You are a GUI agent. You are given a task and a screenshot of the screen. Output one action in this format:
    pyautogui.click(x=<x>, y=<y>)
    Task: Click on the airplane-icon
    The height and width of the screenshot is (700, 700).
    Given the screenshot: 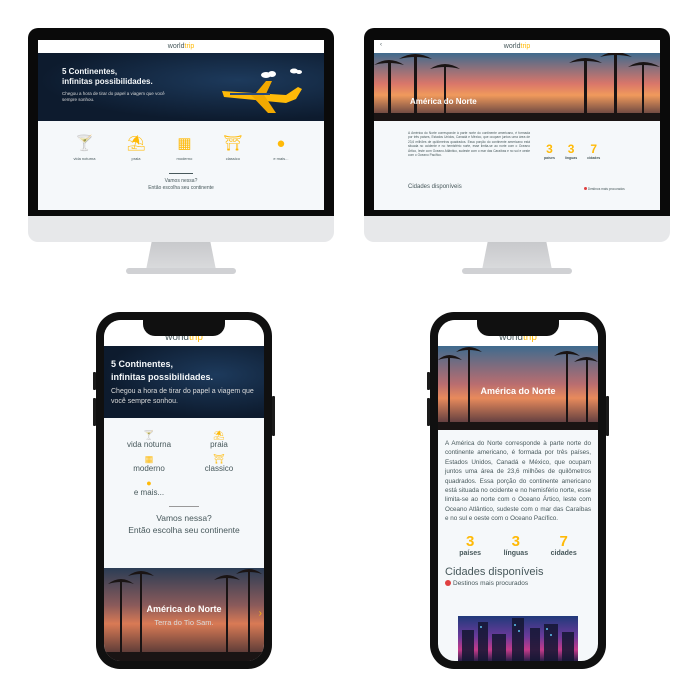 What is the action you would take?
    pyautogui.click(x=262, y=90)
    